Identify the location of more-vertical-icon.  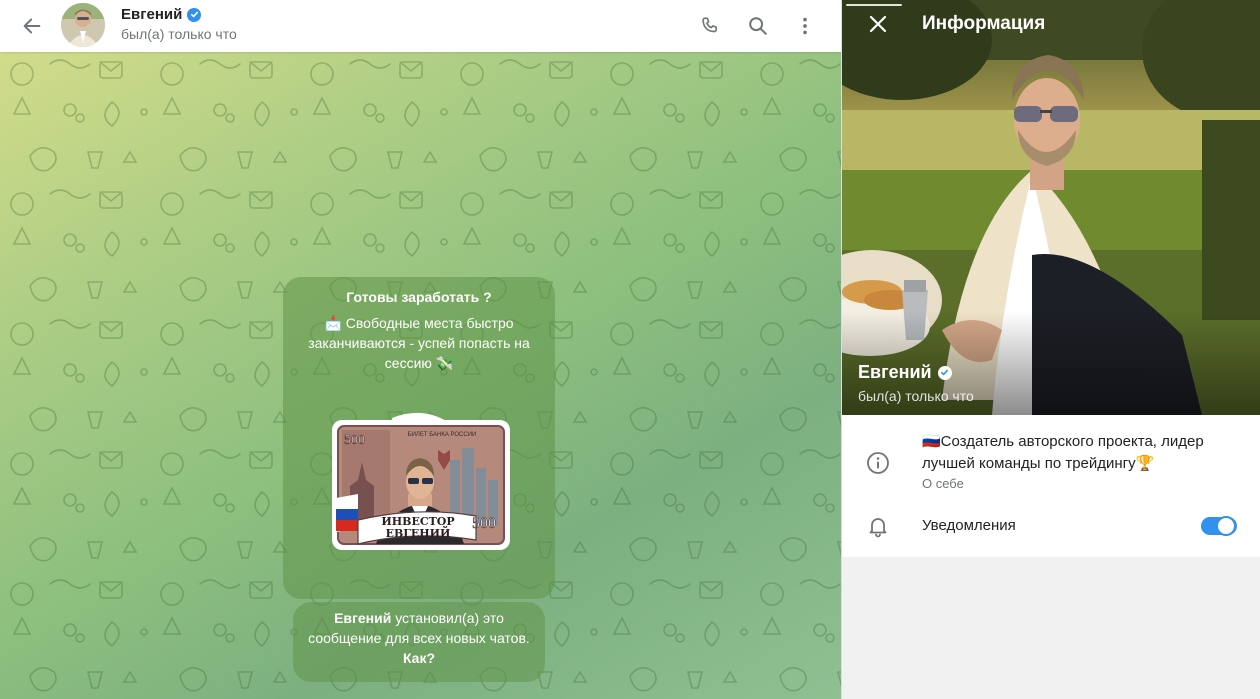
(805, 26).